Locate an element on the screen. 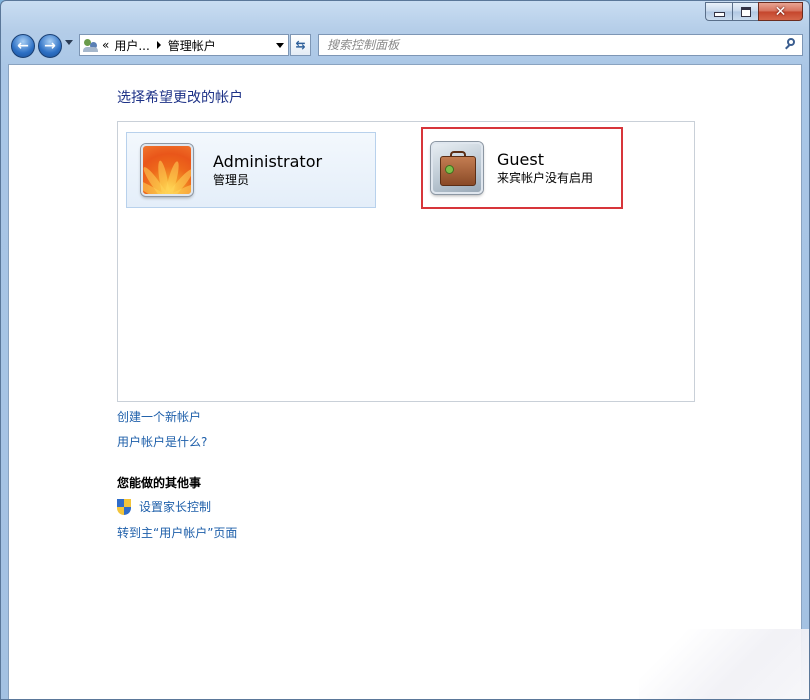  arrow-right-icon: → is located at coordinates (50, 46).